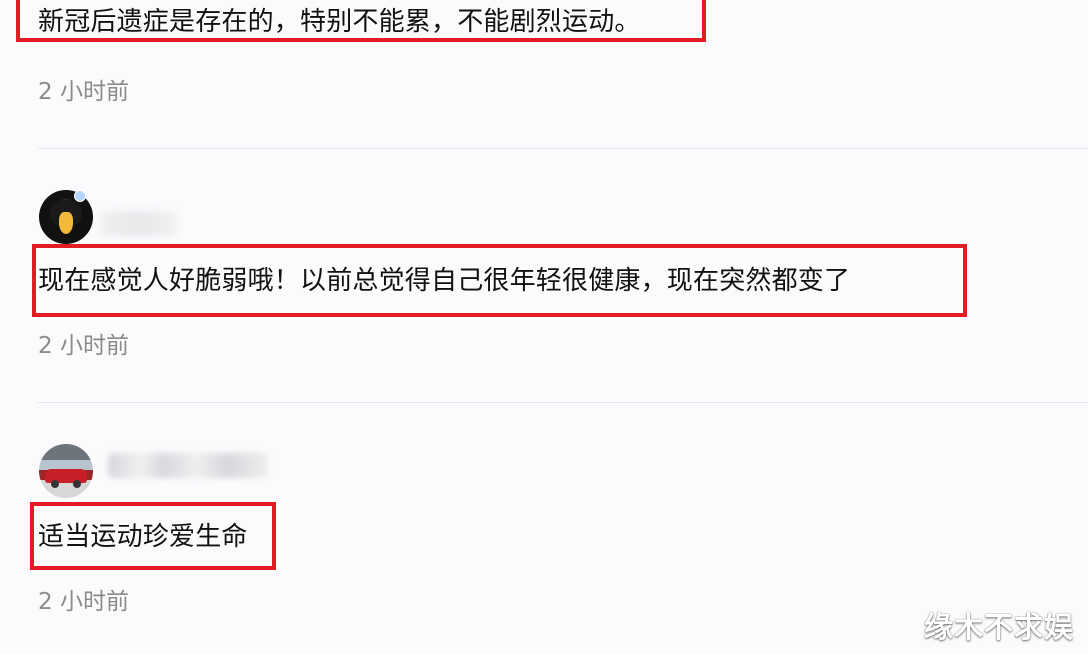  What do you see at coordinates (998, 627) in the screenshot?
I see `watermark-text: 缘木不求娱` at bounding box center [998, 627].